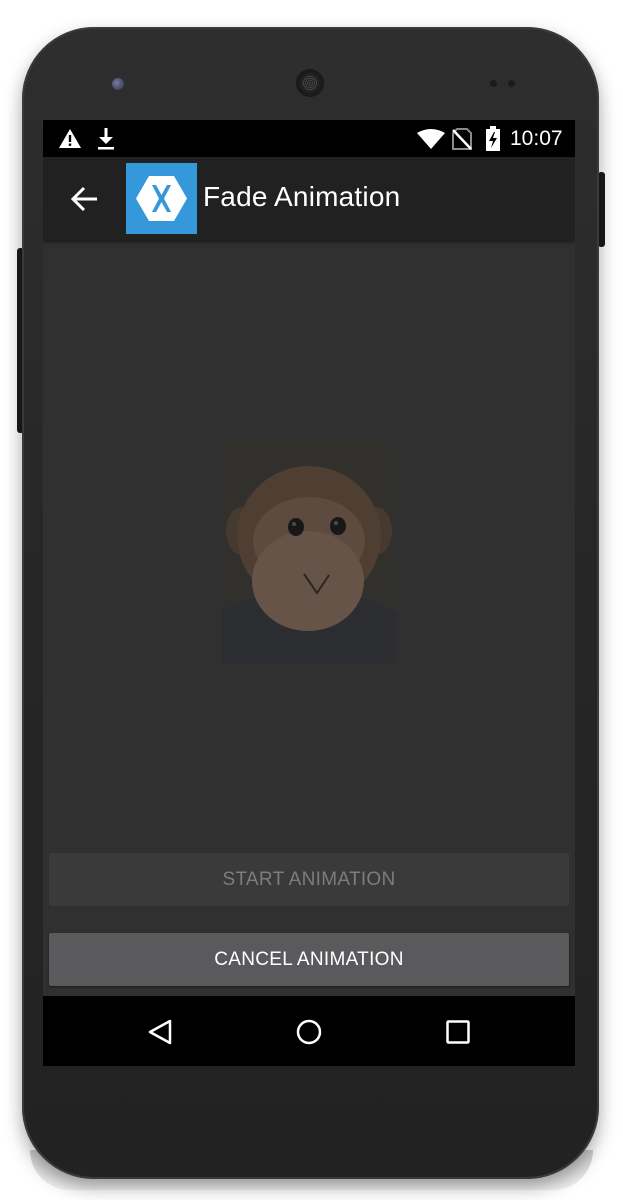 Image resolution: width=623 pixels, height=1200 pixels. I want to click on navigation-bar, so click(309, 1031).